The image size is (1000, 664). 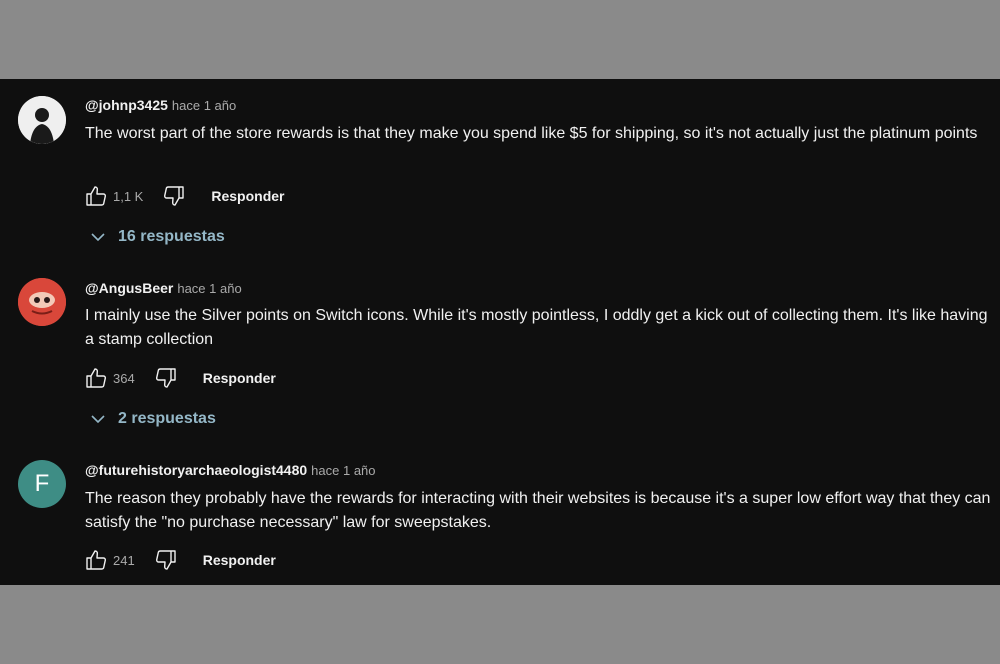 What do you see at coordinates (124, 560) in the screenshot?
I see `like-count: 241` at bounding box center [124, 560].